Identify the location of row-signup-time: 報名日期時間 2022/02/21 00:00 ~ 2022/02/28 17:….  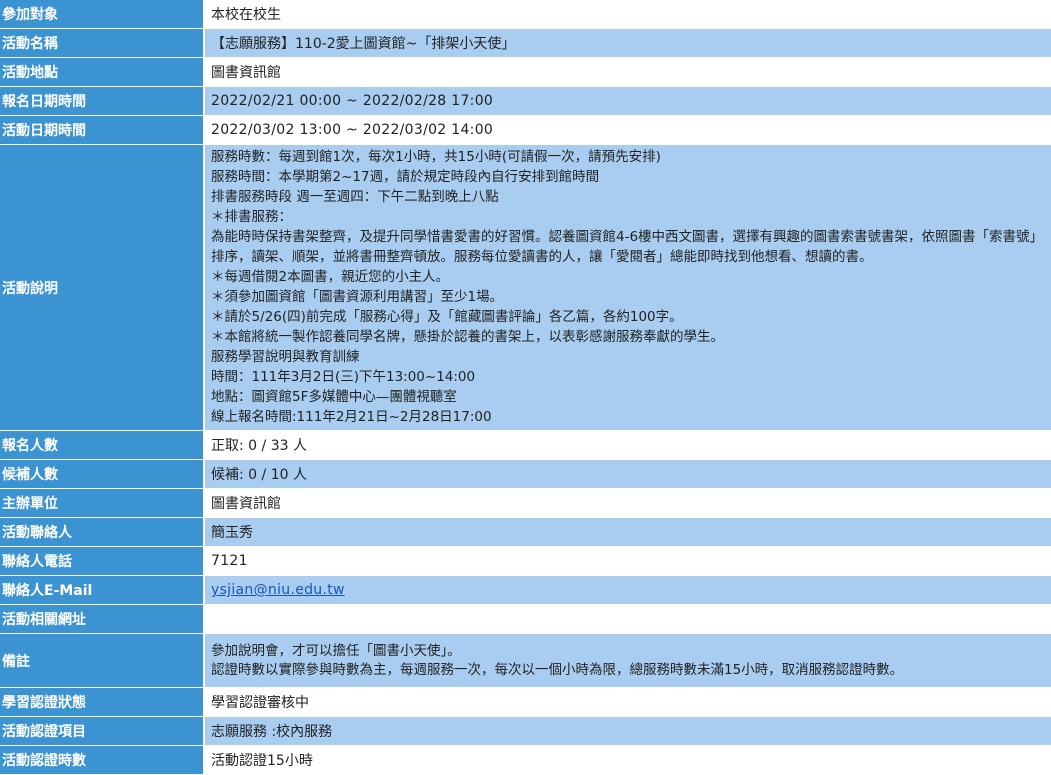
(525, 101).